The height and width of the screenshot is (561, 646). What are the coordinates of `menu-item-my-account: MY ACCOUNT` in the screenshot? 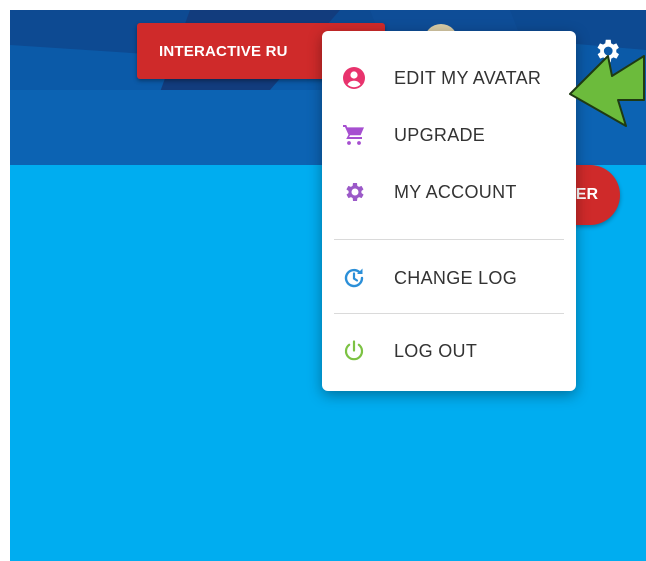 It's located at (449, 192).